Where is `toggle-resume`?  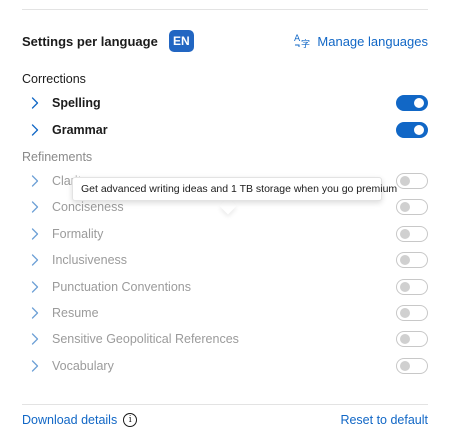 toggle-resume is located at coordinates (412, 313).